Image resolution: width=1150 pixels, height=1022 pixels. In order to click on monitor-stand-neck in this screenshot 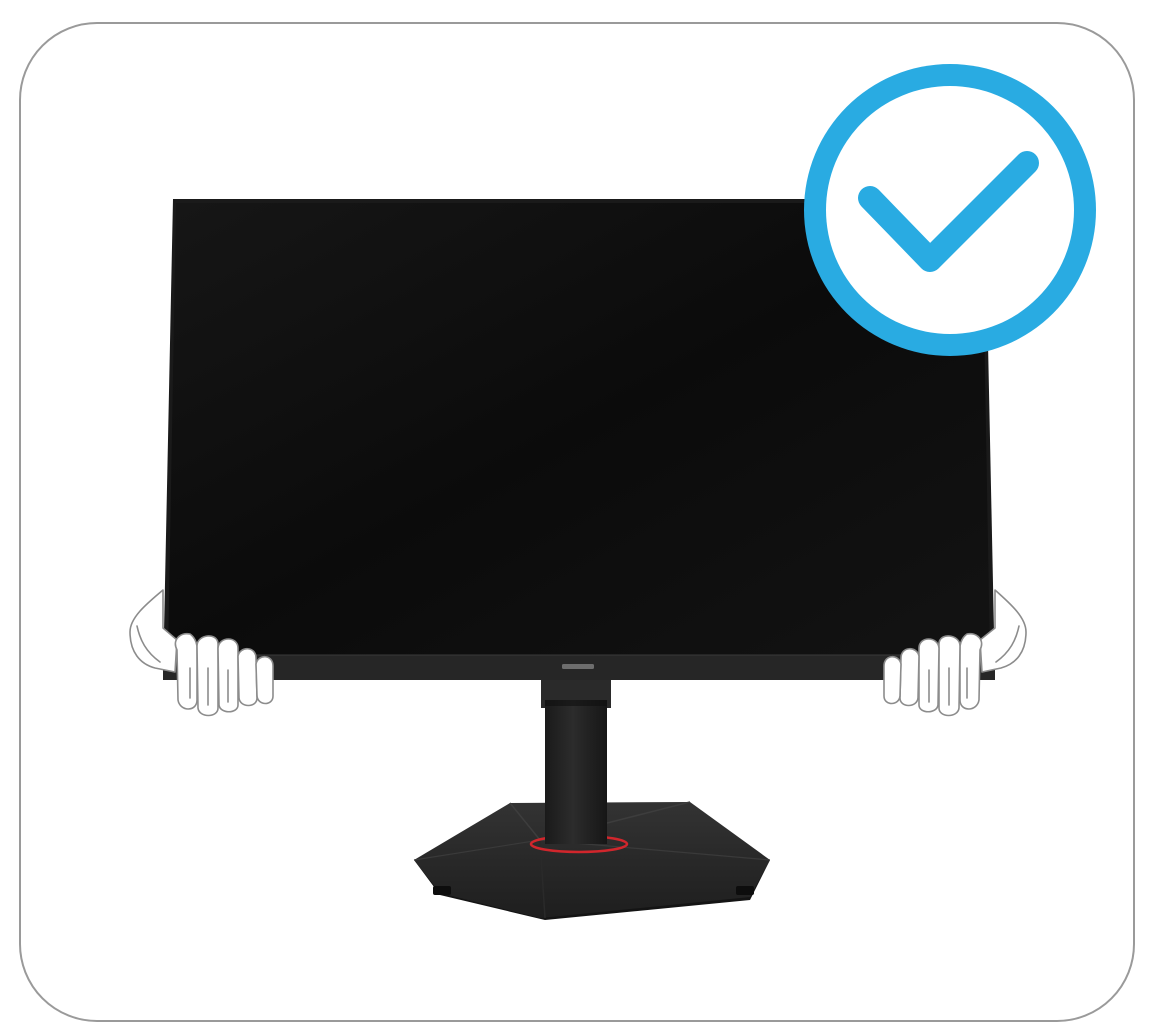, I will do `click(576, 762)`.